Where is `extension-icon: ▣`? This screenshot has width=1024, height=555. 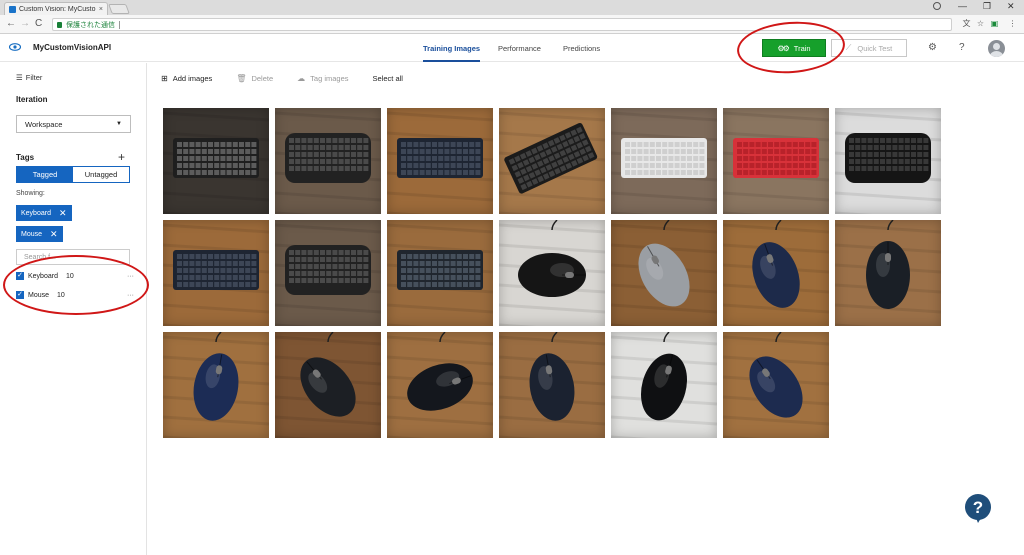
extension-icon: ▣ is located at coordinates (994, 23).